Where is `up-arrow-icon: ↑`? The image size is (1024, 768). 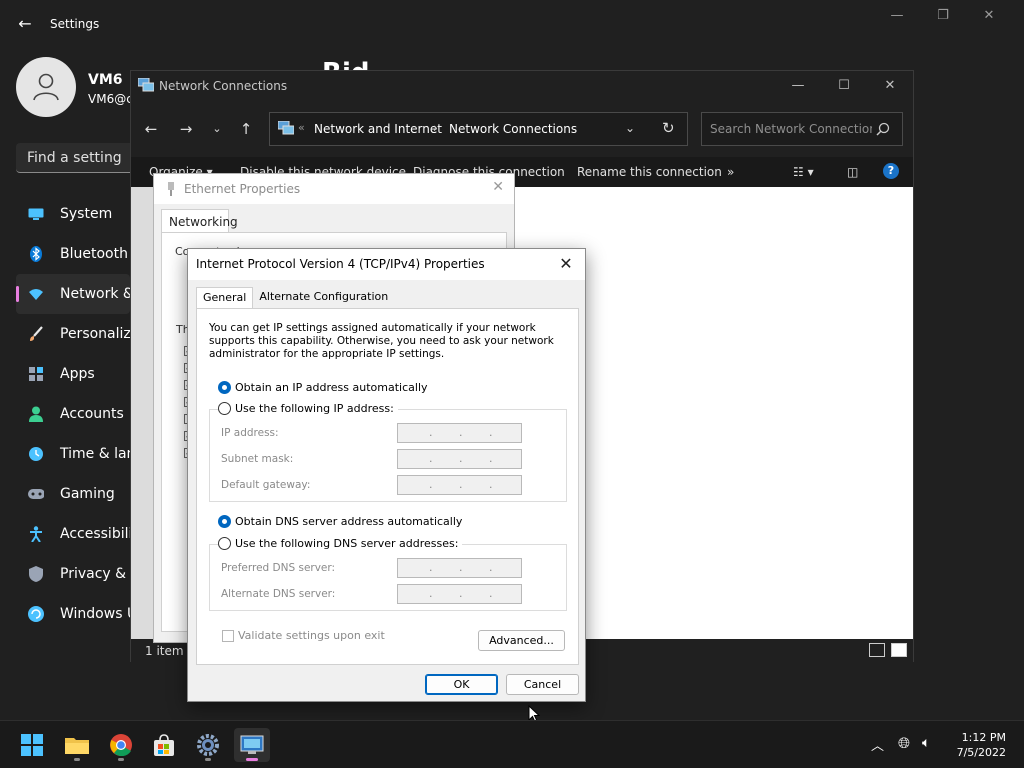 up-arrow-icon: ↑ is located at coordinates (246, 129).